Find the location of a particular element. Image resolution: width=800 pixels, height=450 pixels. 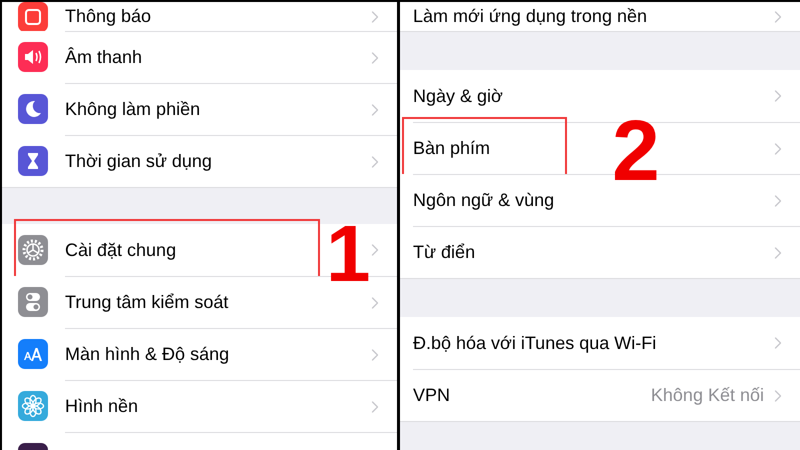

setting-label: Ngày & giờ is located at coordinates (458, 96).